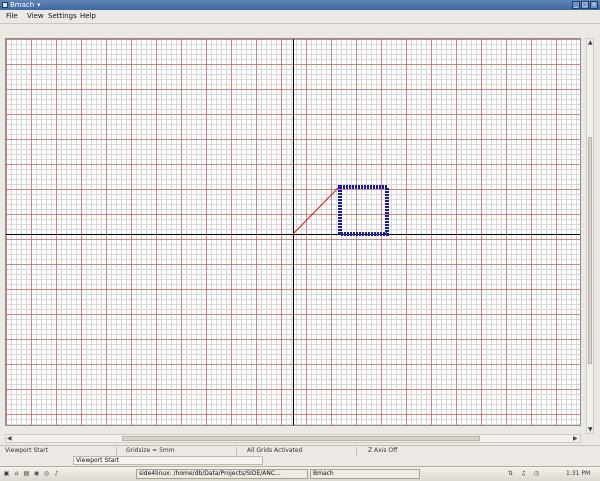  Describe the element at coordinates (26, 473) in the screenshot. I see `document-icon: ▤` at that location.